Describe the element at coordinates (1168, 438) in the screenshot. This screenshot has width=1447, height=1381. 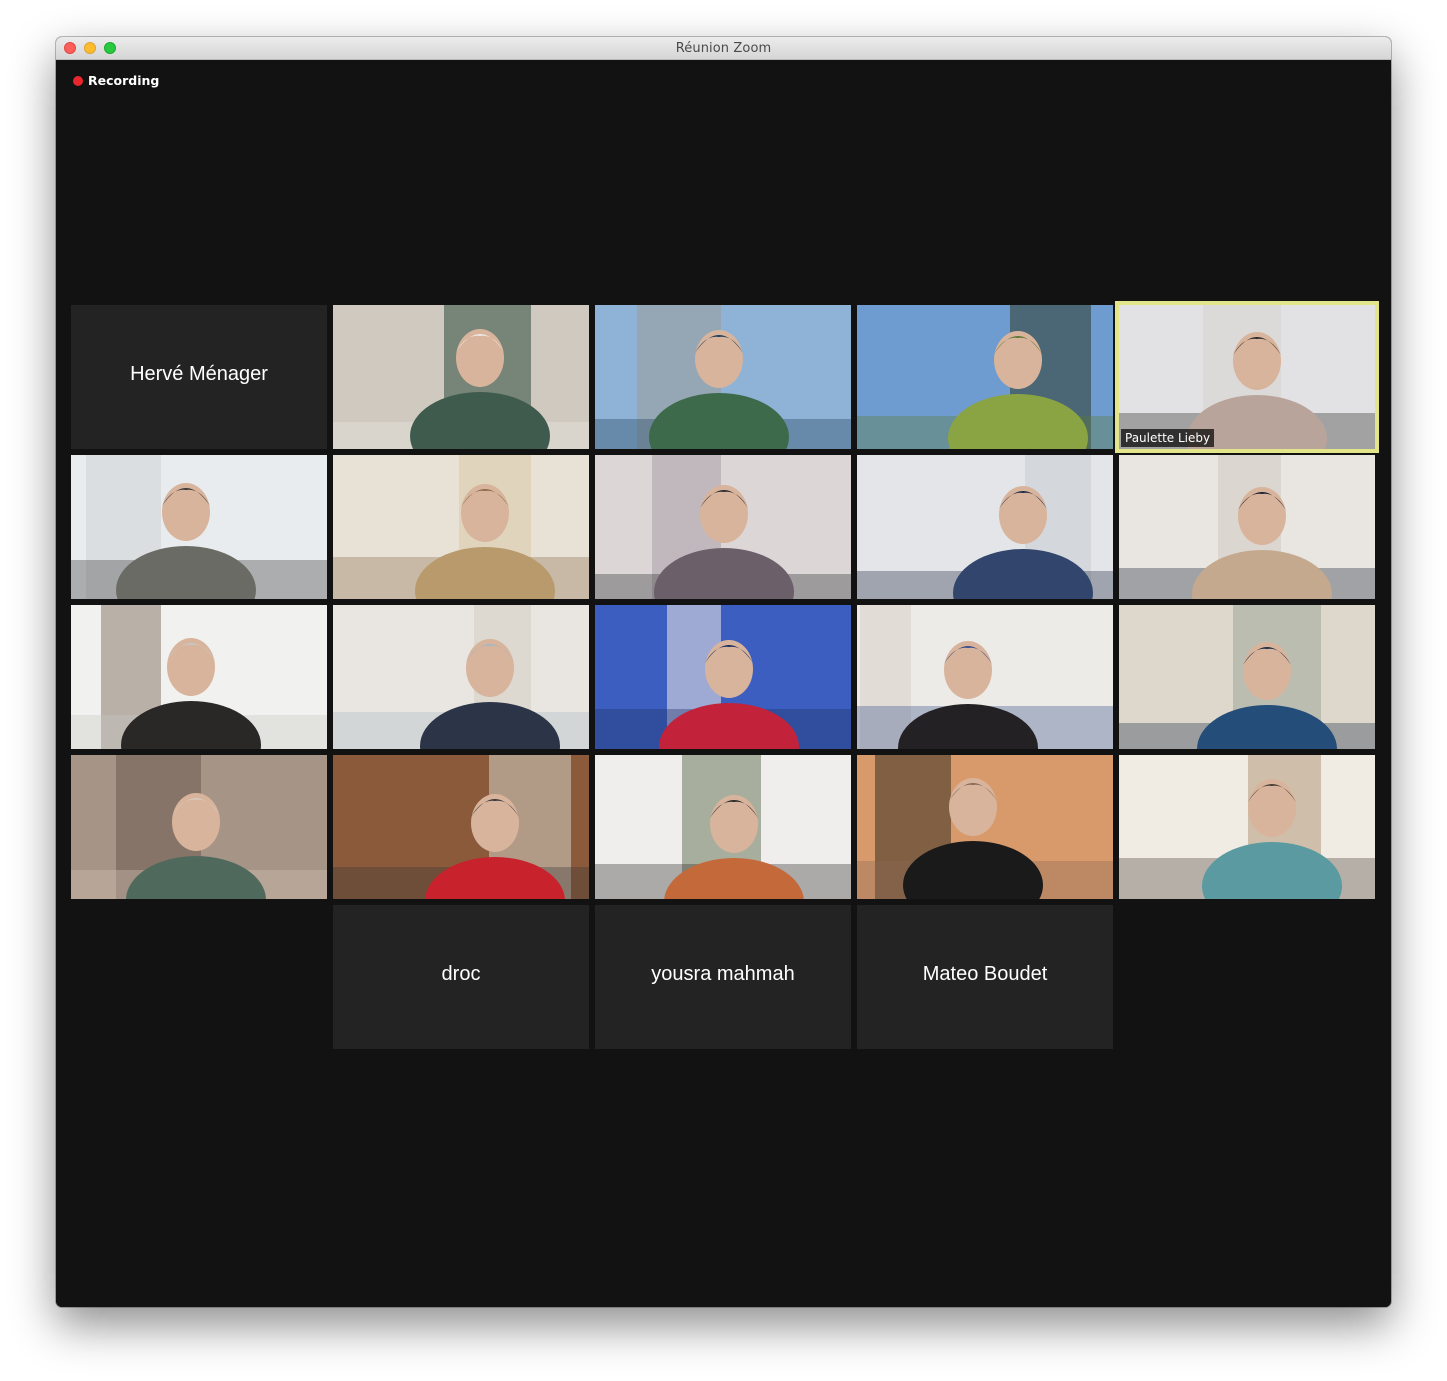
I see `participant-name-tag: Paulette Lieby` at that location.